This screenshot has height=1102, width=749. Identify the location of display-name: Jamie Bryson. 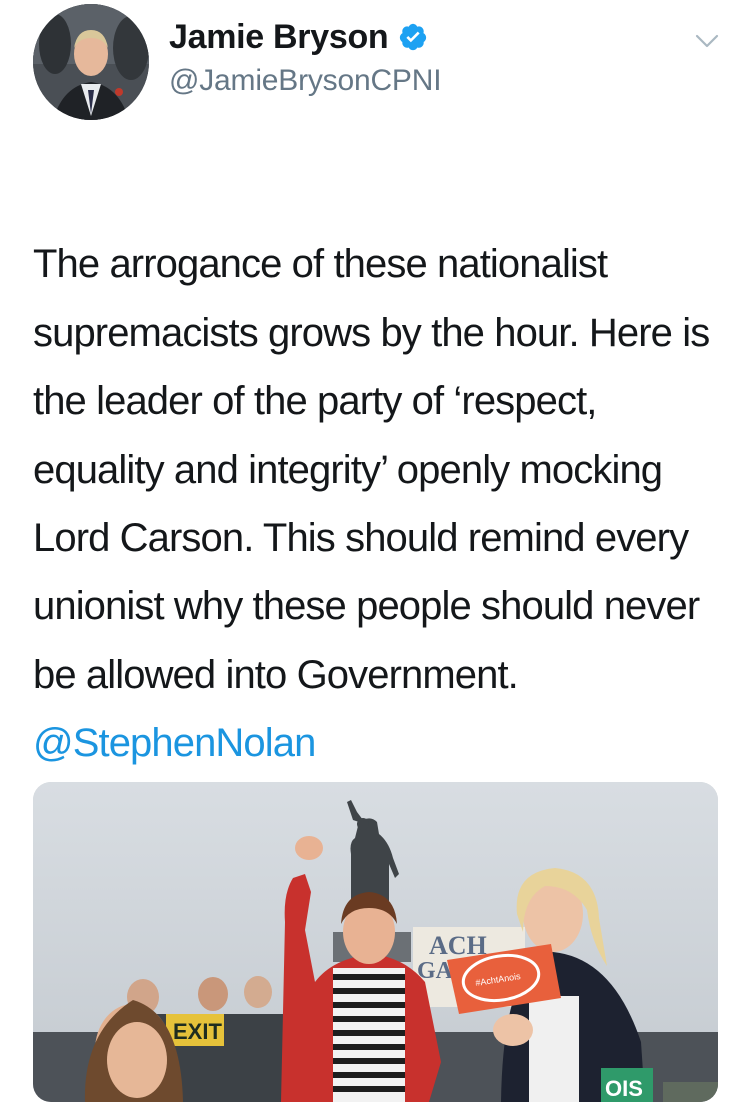
(279, 37).